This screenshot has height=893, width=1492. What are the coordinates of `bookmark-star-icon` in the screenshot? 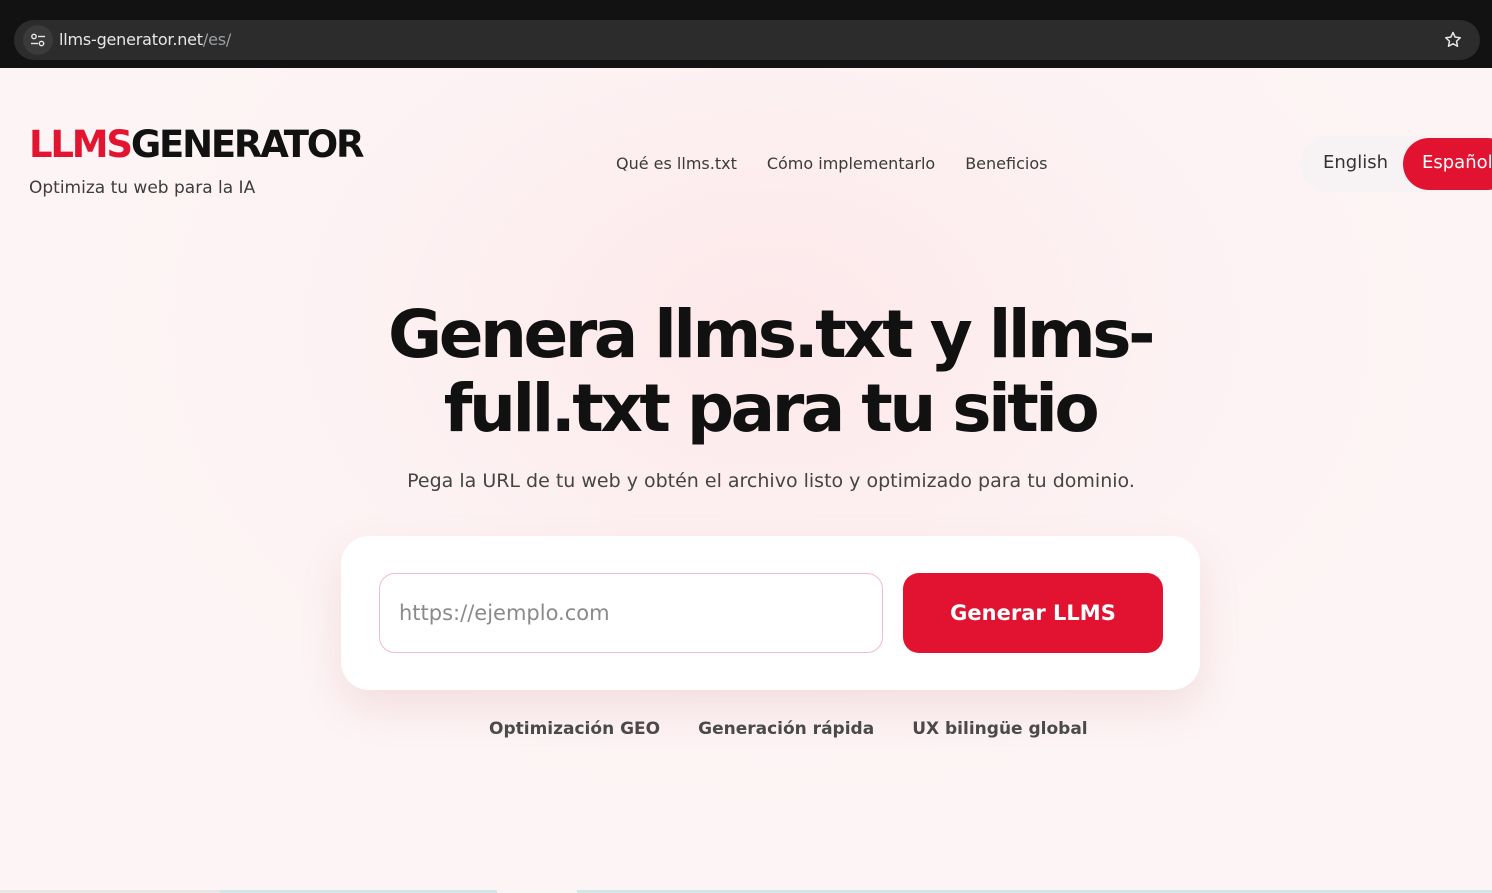 It's located at (1453, 40).